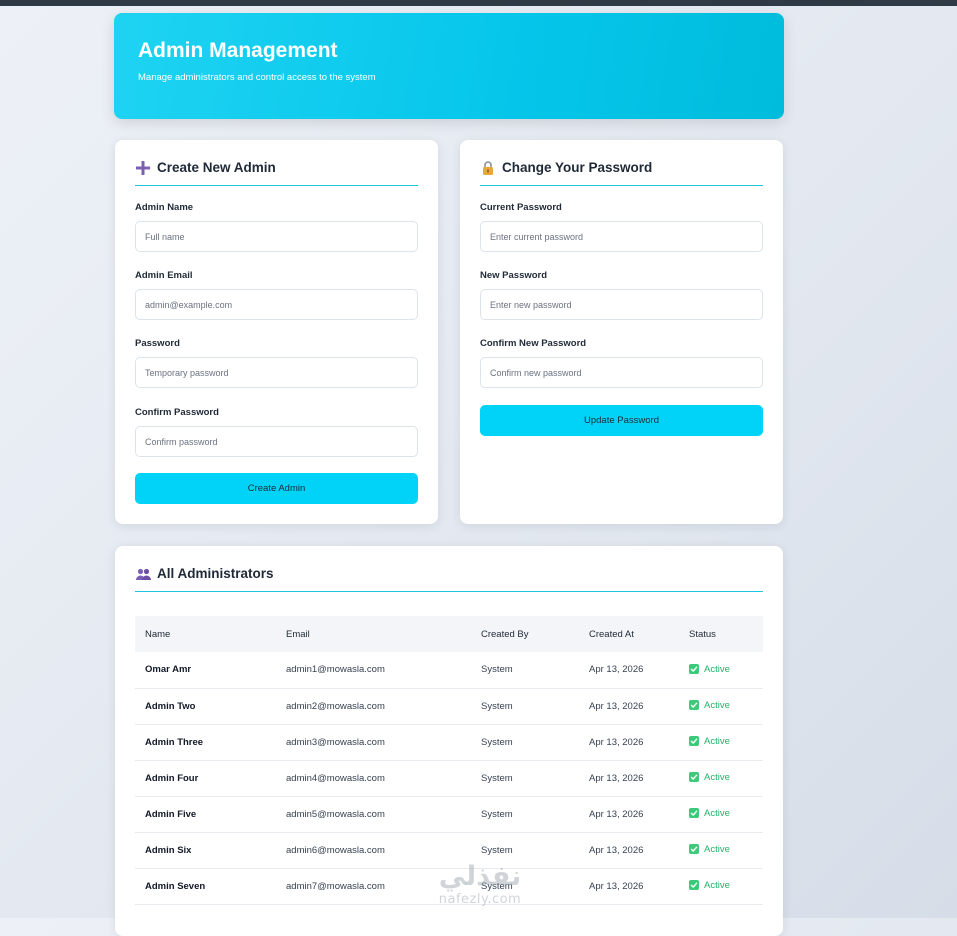 This screenshot has width=957, height=936. I want to click on admin-name-label: Admin Name, so click(164, 207).